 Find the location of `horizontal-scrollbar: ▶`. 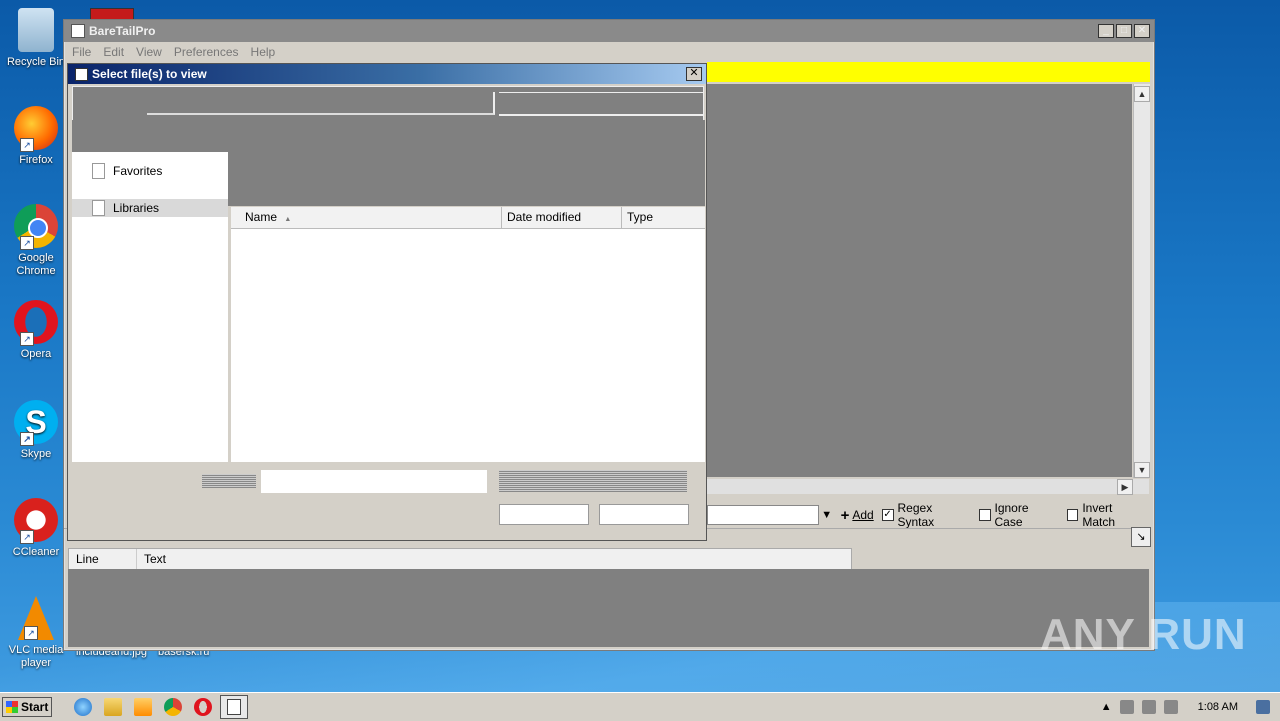

horizontal-scrollbar: ▶ is located at coordinates (928, 487).